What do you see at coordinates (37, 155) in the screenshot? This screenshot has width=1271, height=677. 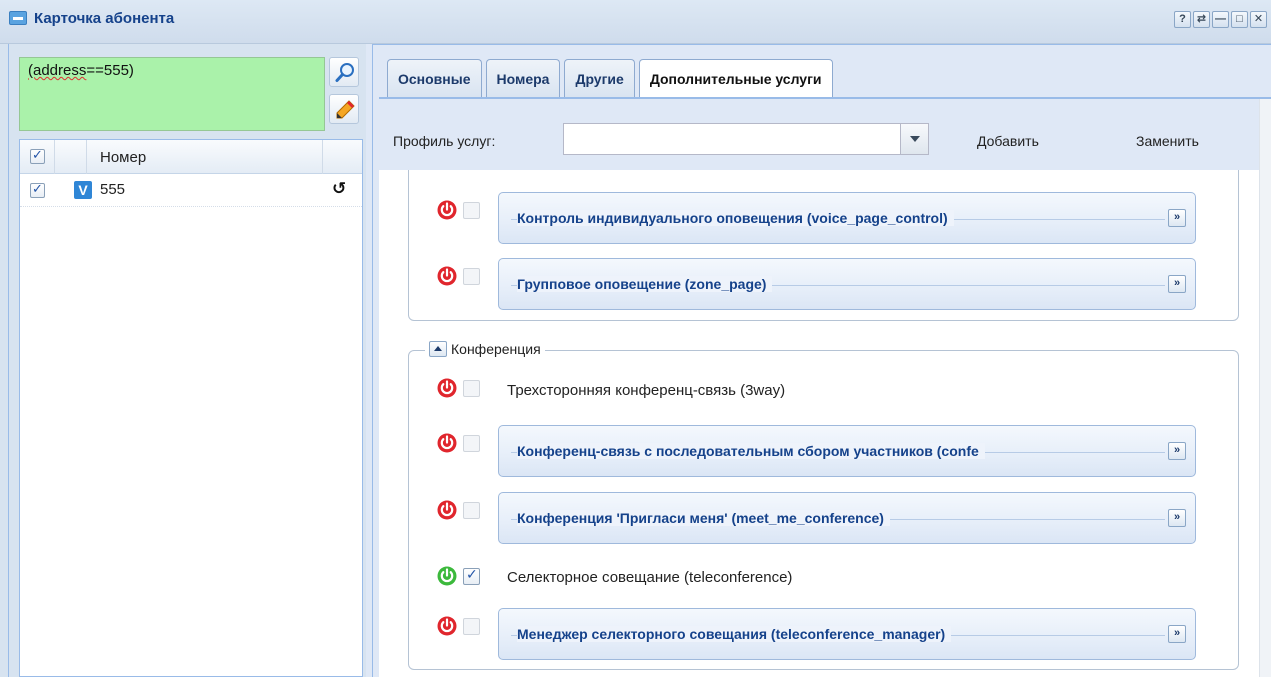 I see `select-all-checkbox` at bounding box center [37, 155].